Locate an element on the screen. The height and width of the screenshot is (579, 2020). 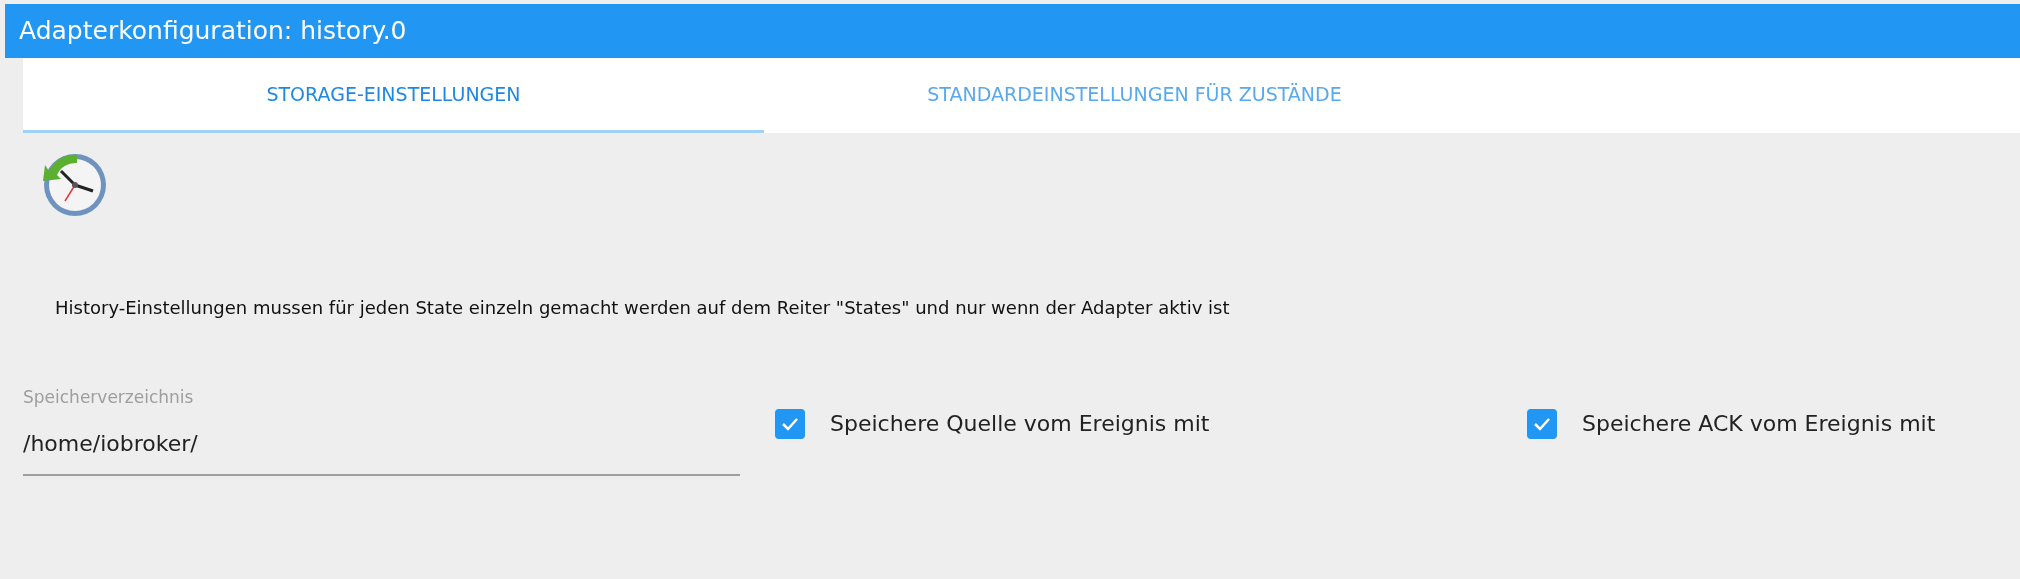
info-text: History-Einstellungen mussen für jeden State einzeln gemacht werden auf dem Reiter "States" und nur wenn der Adapter aktiv ist is located at coordinates (643, 308).